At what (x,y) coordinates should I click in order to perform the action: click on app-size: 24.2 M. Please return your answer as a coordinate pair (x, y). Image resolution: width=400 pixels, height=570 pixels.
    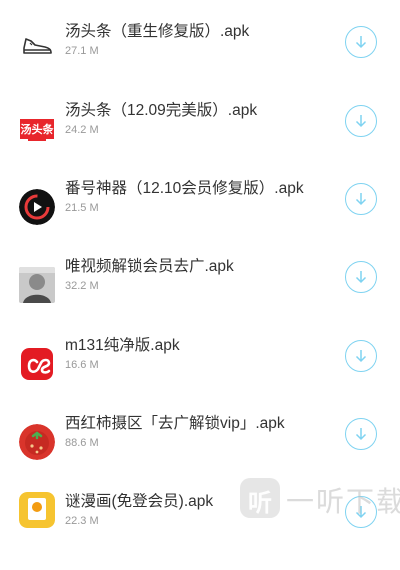
    Looking at the image, I should click on (82, 130).